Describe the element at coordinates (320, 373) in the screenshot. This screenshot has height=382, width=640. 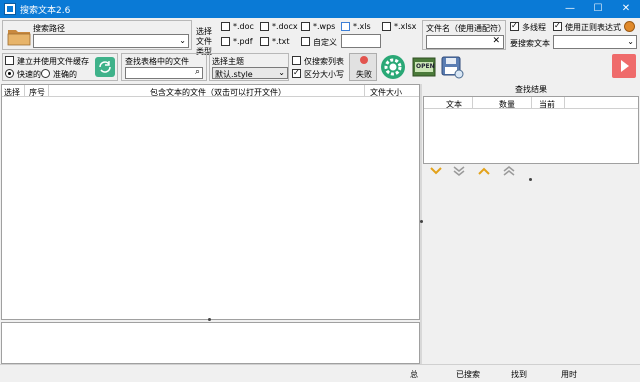
I see `status-bar: 总 已搜索 找到 用时` at that location.